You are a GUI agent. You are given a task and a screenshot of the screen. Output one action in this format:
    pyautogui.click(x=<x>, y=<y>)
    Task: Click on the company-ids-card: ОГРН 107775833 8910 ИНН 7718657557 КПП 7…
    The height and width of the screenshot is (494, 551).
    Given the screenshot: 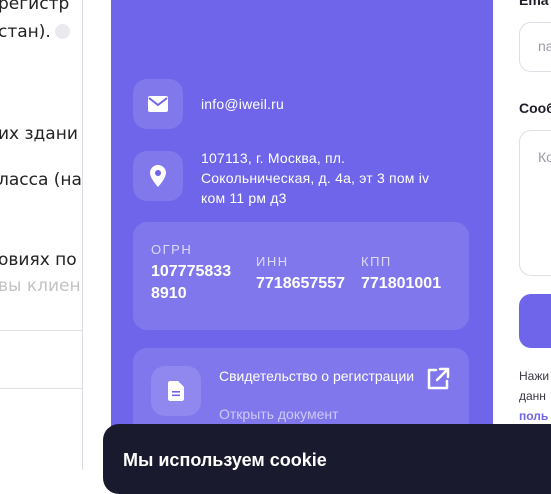 What is the action you would take?
    pyautogui.click(x=301, y=276)
    